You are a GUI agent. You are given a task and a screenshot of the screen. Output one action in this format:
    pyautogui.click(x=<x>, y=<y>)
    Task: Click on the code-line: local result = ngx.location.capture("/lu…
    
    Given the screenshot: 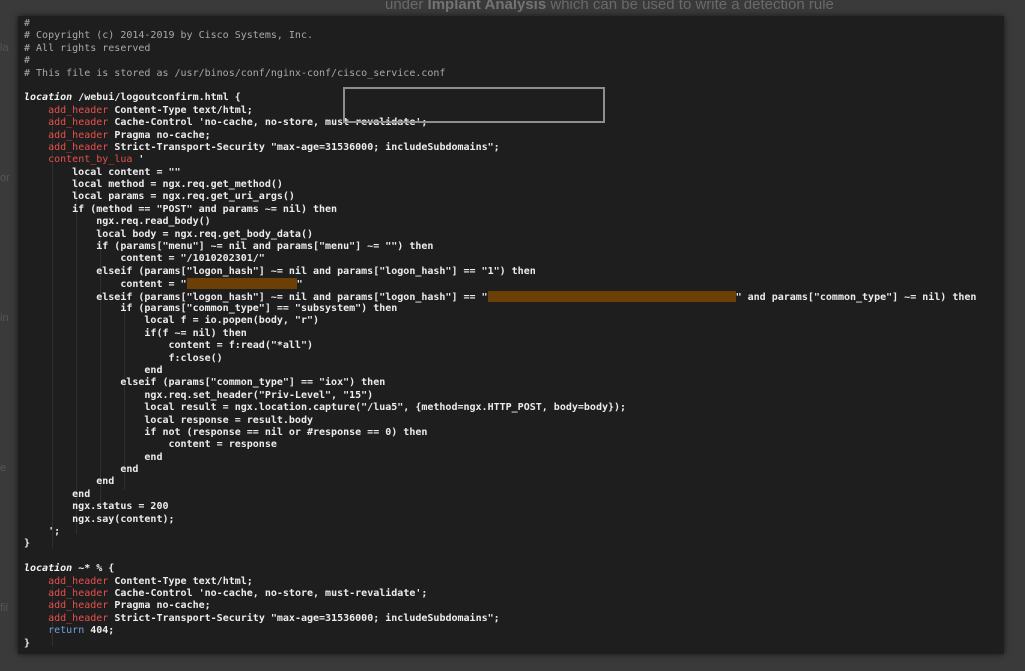 What is the action you would take?
    pyautogui.click(x=500, y=408)
    